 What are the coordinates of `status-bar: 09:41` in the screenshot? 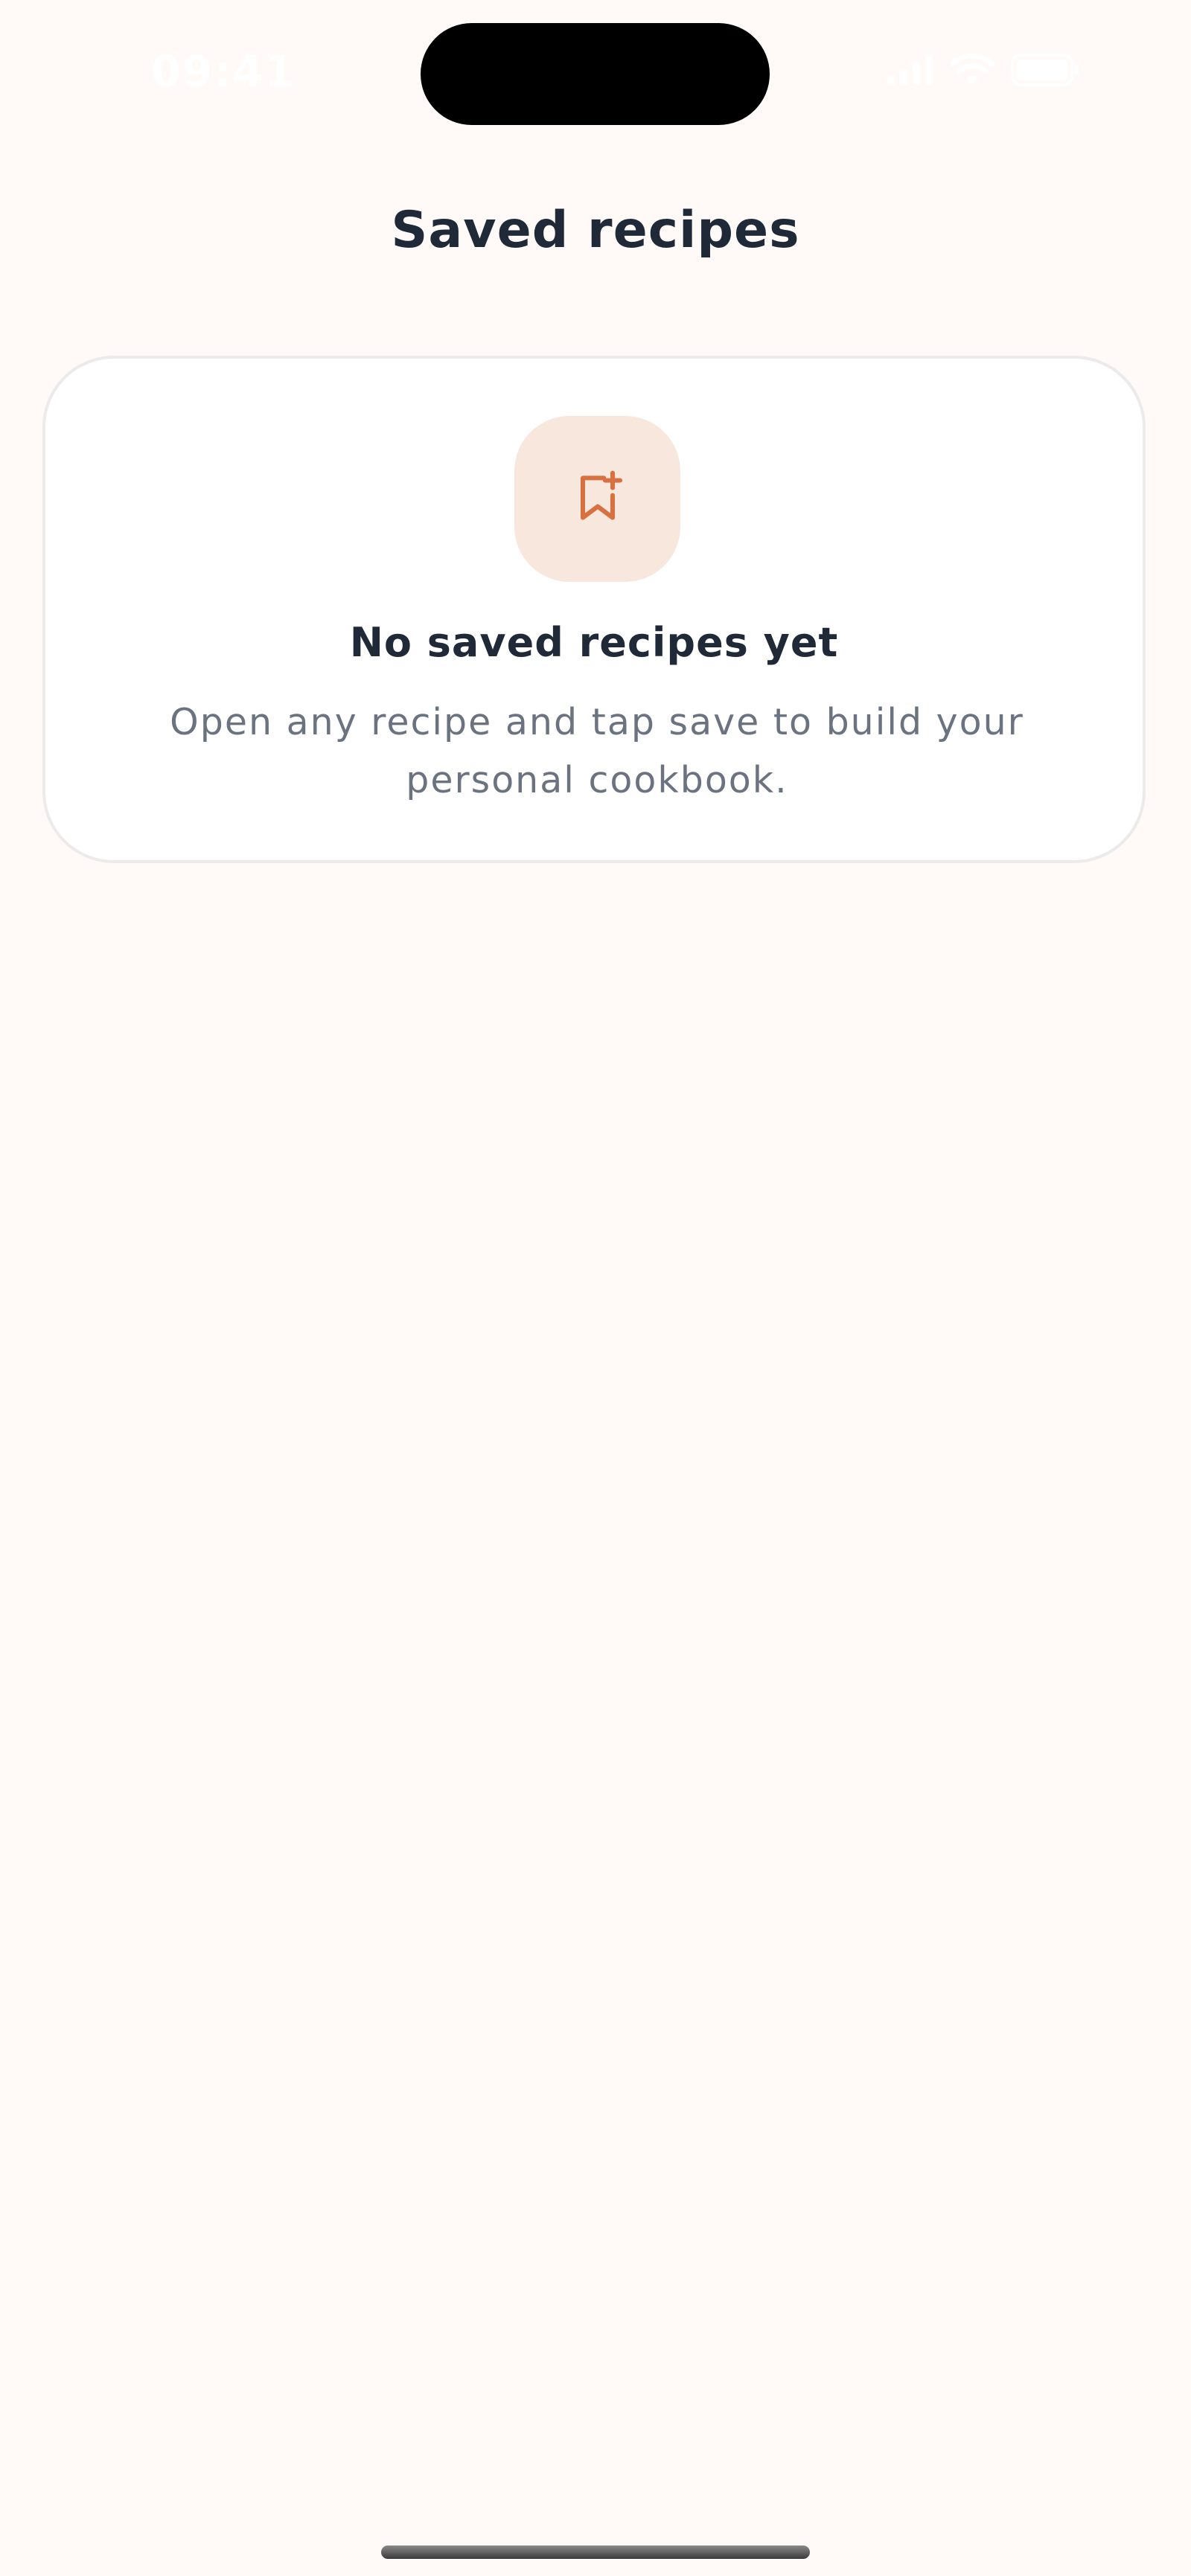 It's located at (595, 74).